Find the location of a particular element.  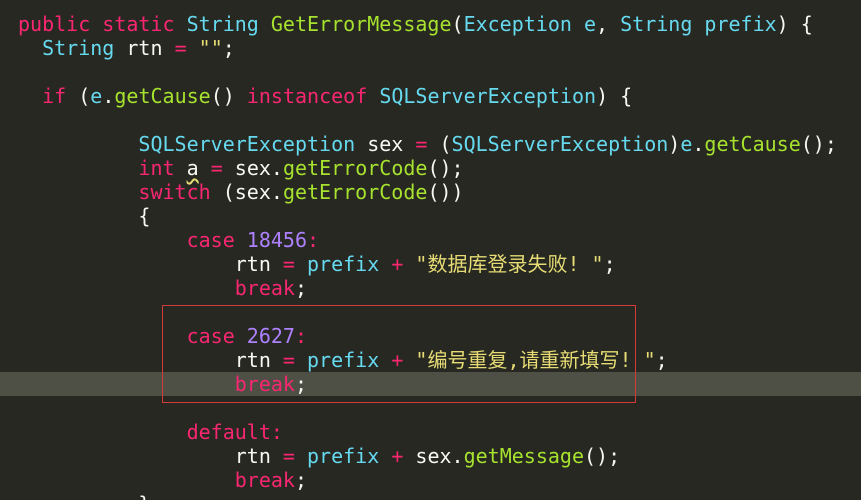

code-line: String rtn = ""; is located at coordinates (138, 48).